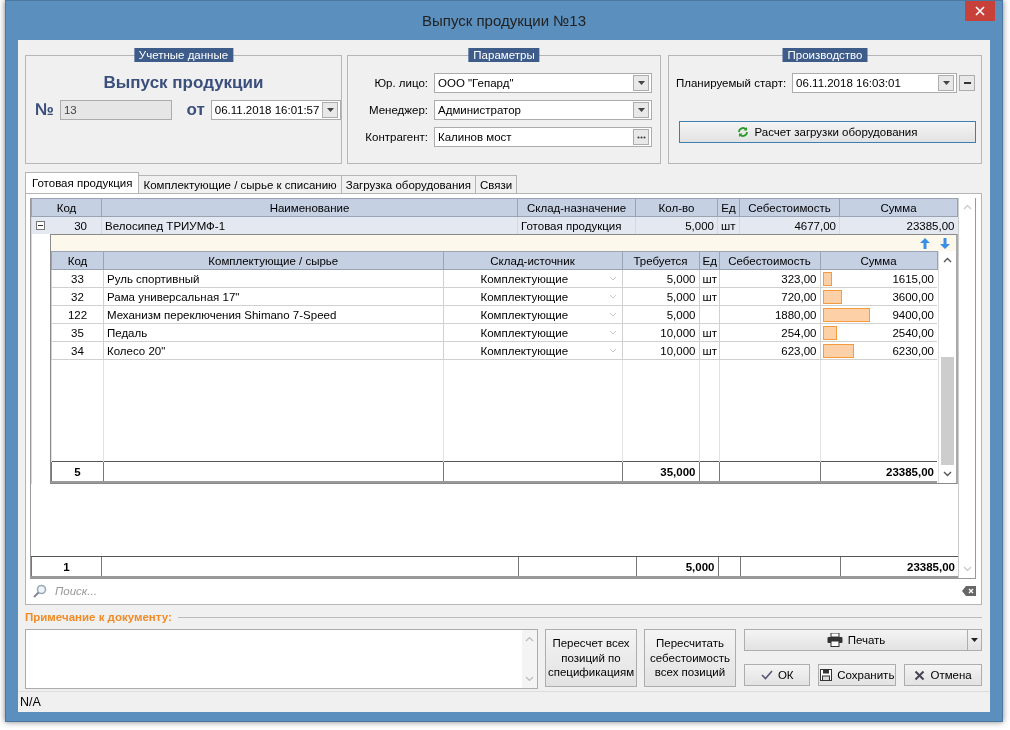 This screenshot has width=1010, height=730. Describe the element at coordinates (799, 332) in the screenshot. I see `table-cell: 254,00` at that location.